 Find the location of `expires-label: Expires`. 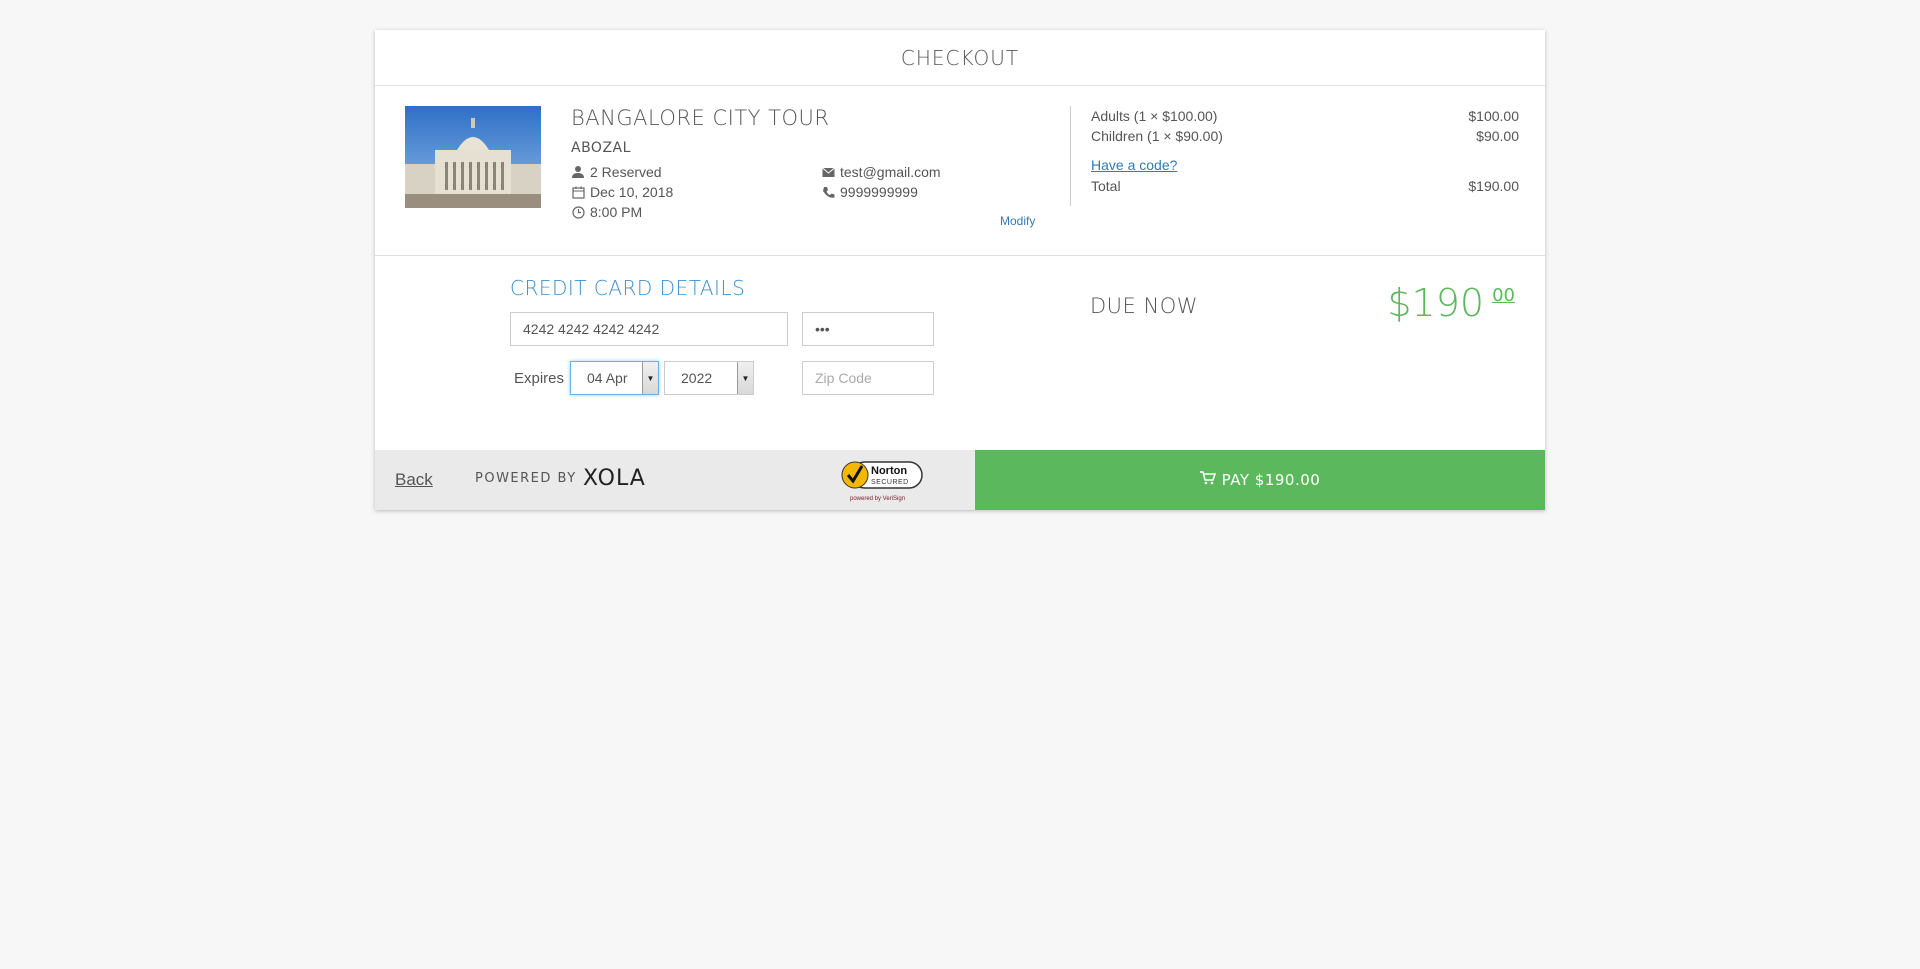

expires-label: Expires is located at coordinates (539, 378).